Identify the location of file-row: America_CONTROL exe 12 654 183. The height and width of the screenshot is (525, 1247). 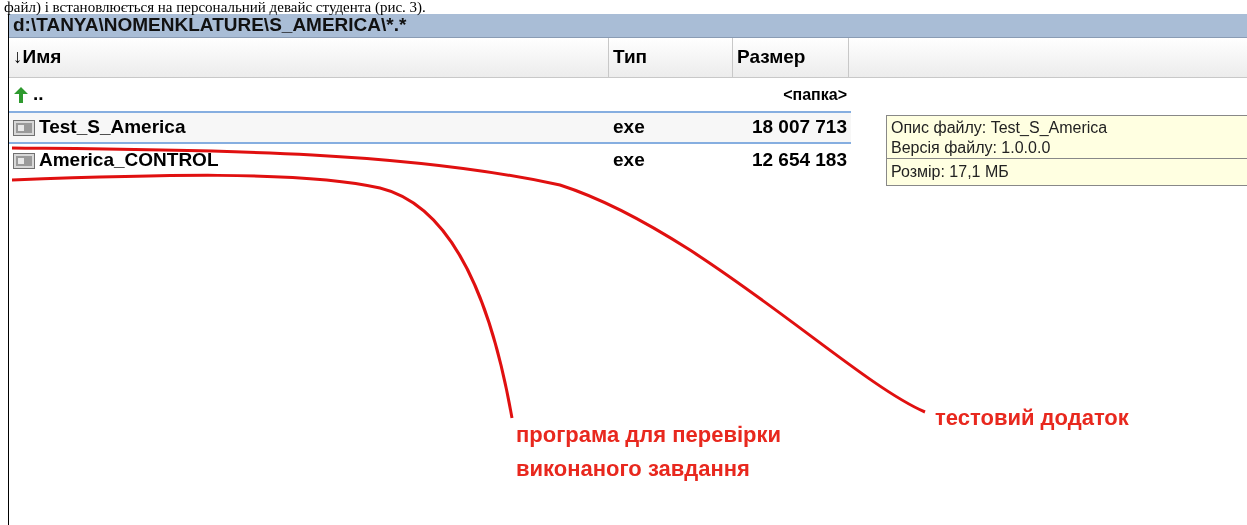
(430, 160).